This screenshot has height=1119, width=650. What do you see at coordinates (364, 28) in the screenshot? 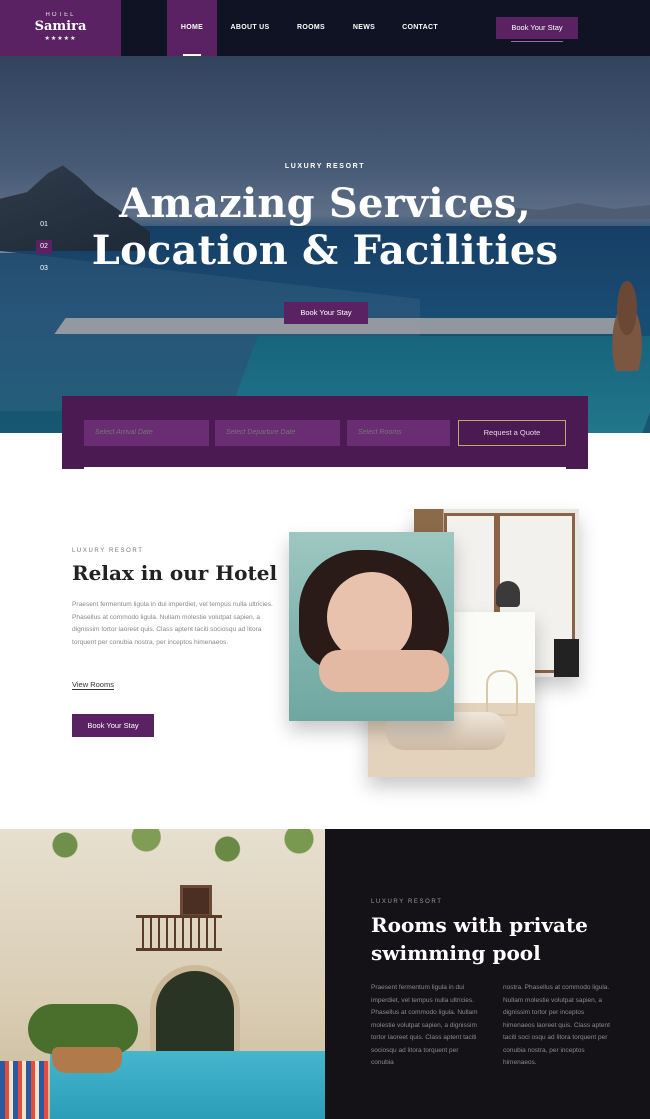
I see `nav-item-news: NEWS` at bounding box center [364, 28].